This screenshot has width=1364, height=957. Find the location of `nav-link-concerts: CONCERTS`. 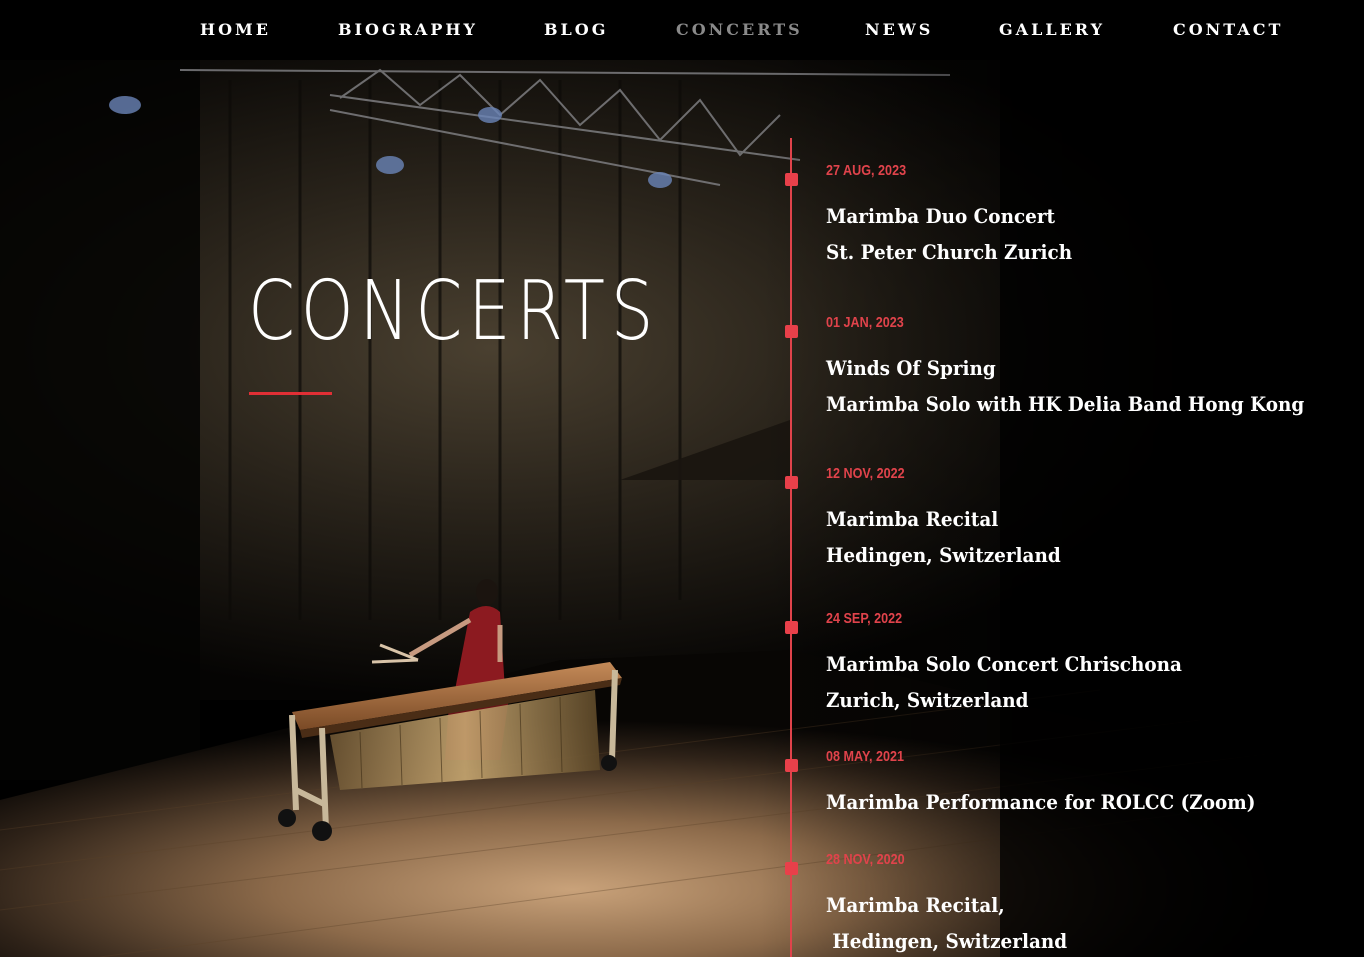

nav-link-concerts: CONCERTS is located at coordinates (739, 29).